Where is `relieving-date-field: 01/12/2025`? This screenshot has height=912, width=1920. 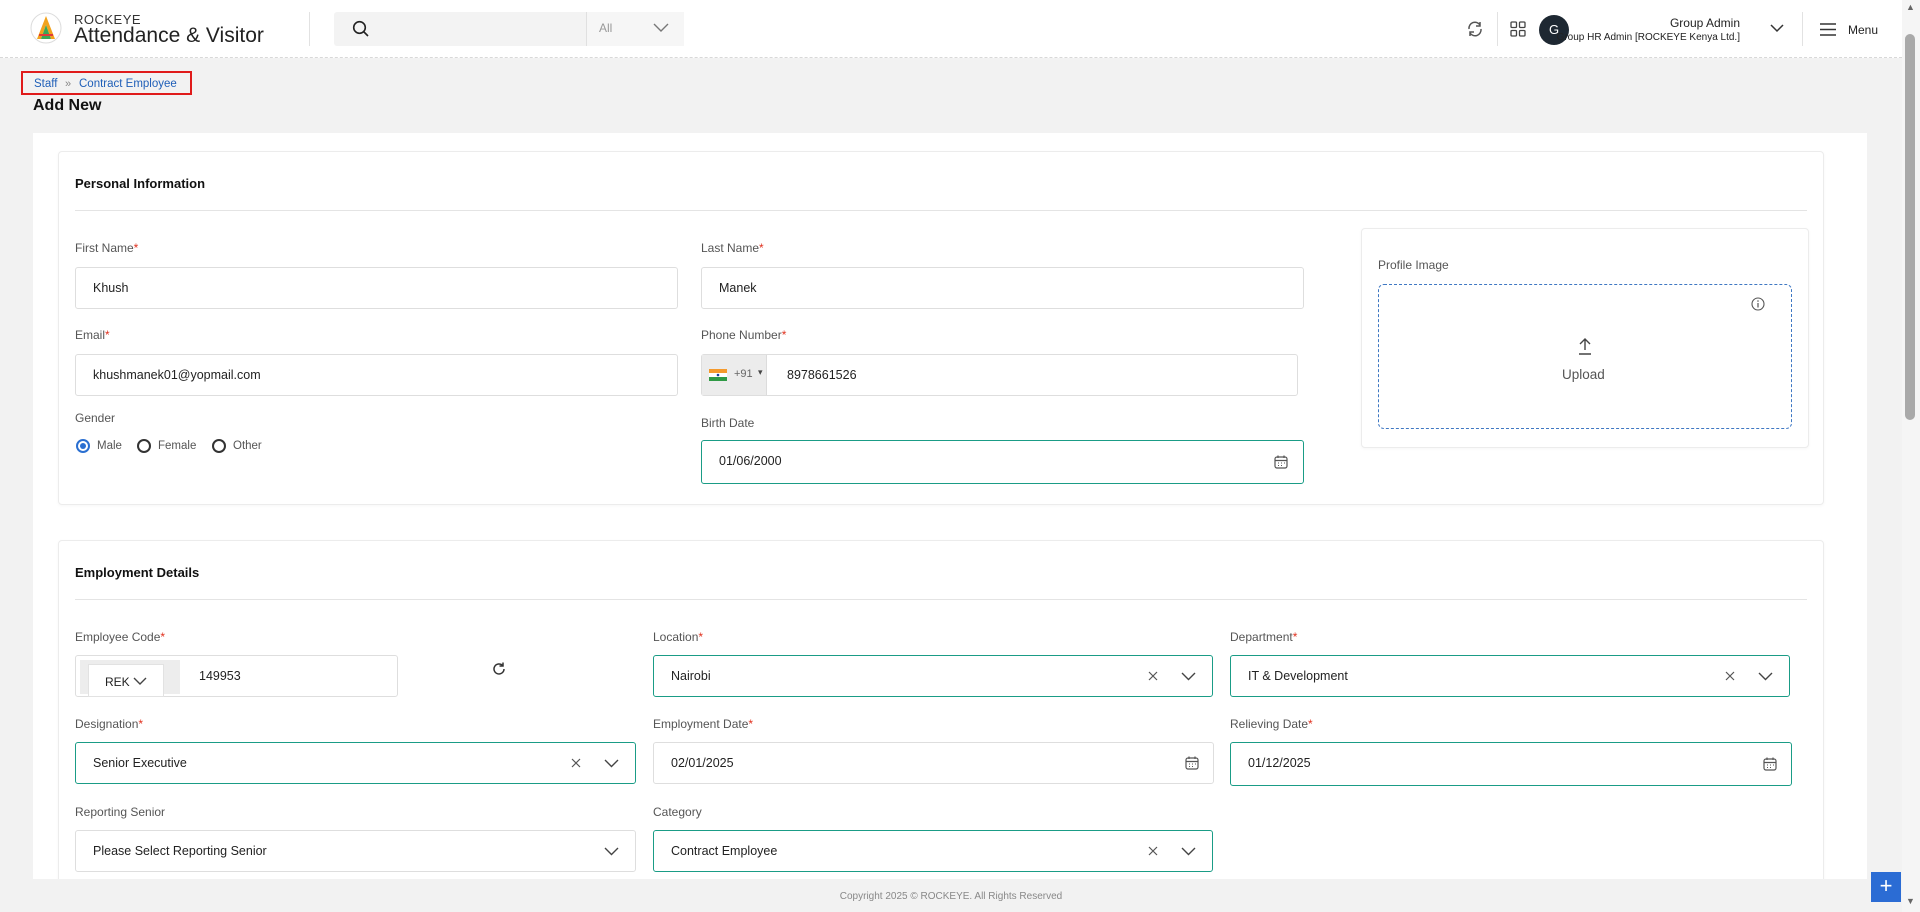 relieving-date-field: 01/12/2025 is located at coordinates (1511, 764).